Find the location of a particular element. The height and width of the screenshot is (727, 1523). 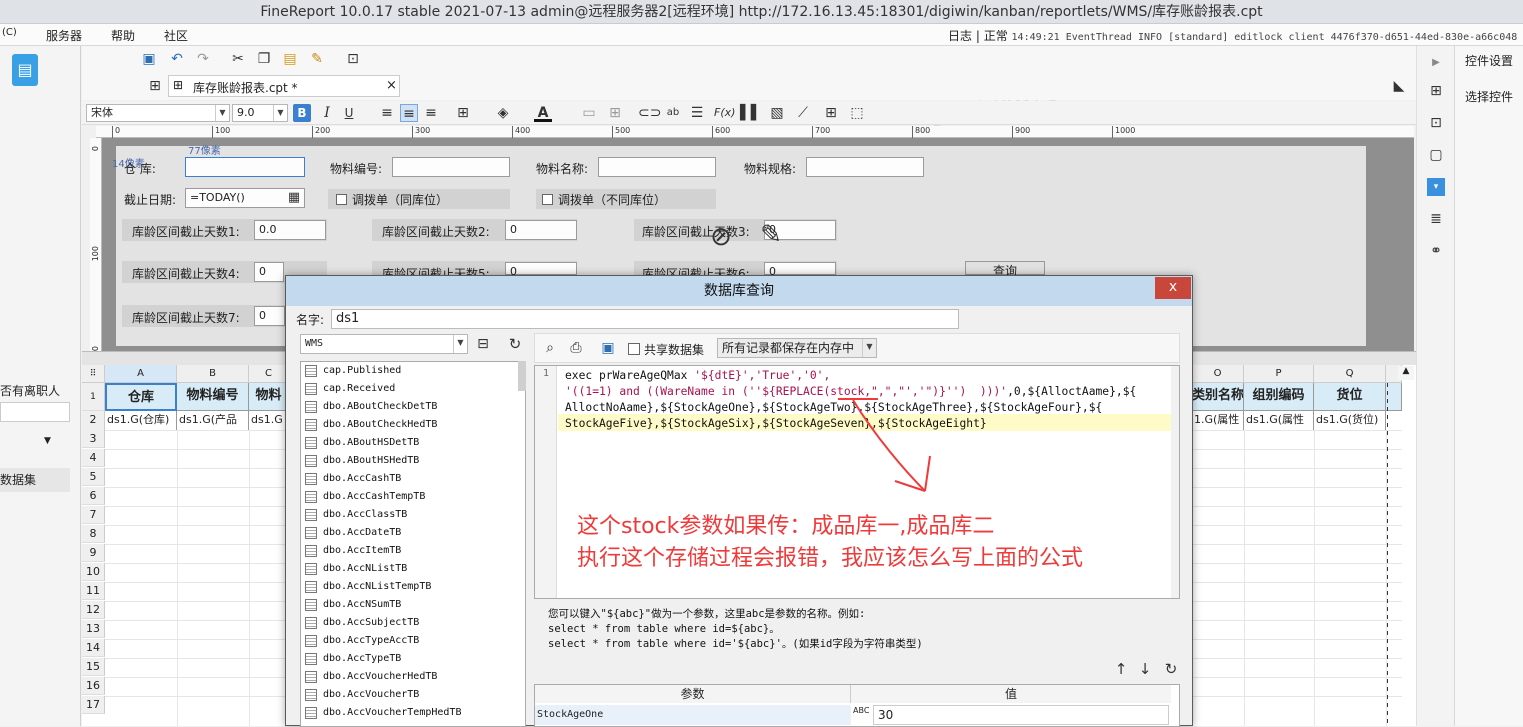

table-tree-item: dbo.AccNListTB is located at coordinates (413, 569).